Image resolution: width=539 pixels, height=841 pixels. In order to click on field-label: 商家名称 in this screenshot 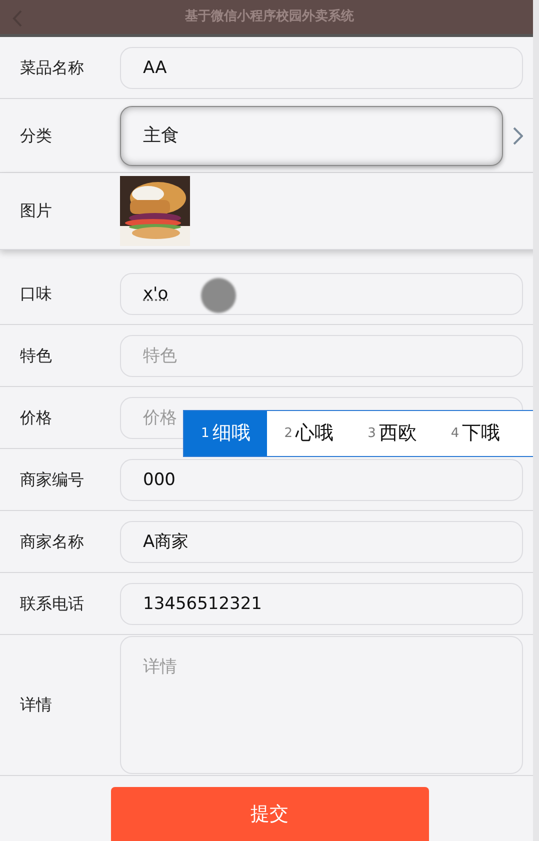, I will do `click(52, 541)`.